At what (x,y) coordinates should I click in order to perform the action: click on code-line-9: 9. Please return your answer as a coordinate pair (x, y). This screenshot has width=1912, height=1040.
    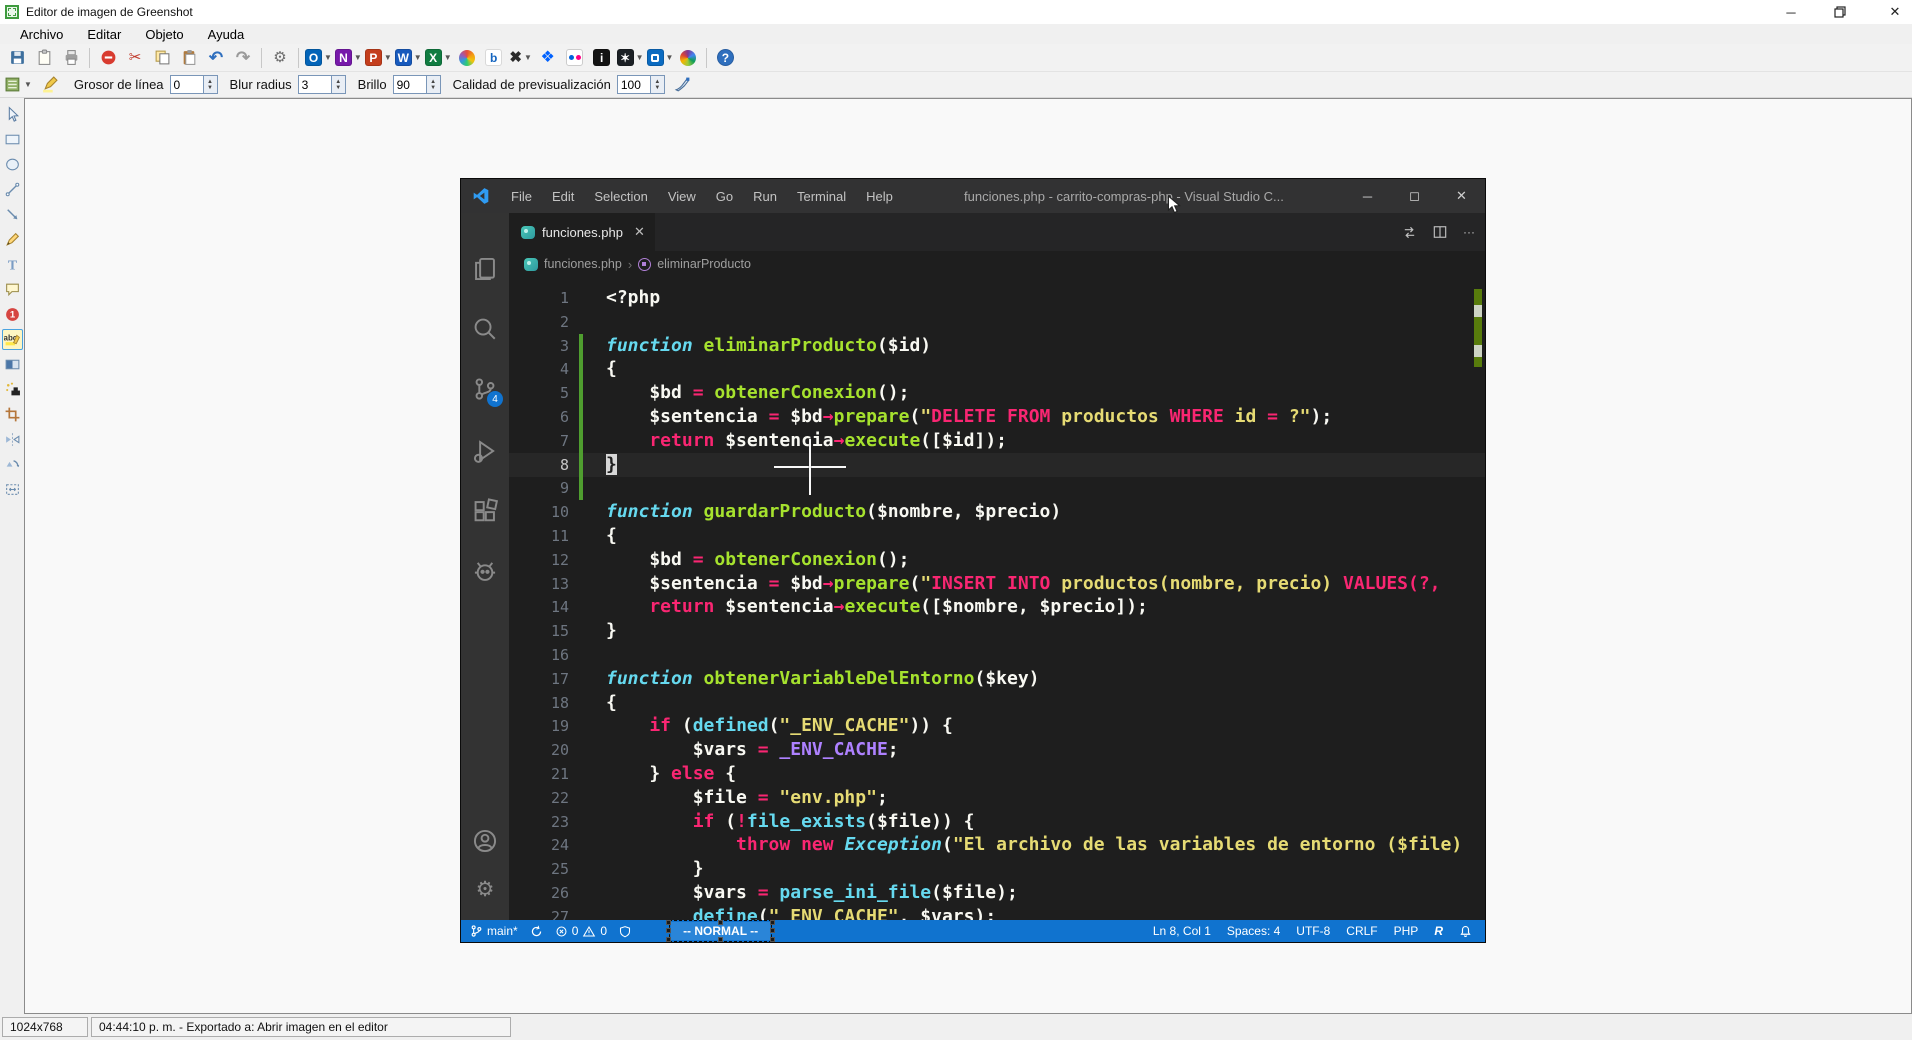
    Looking at the image, I should click on (997, 488).